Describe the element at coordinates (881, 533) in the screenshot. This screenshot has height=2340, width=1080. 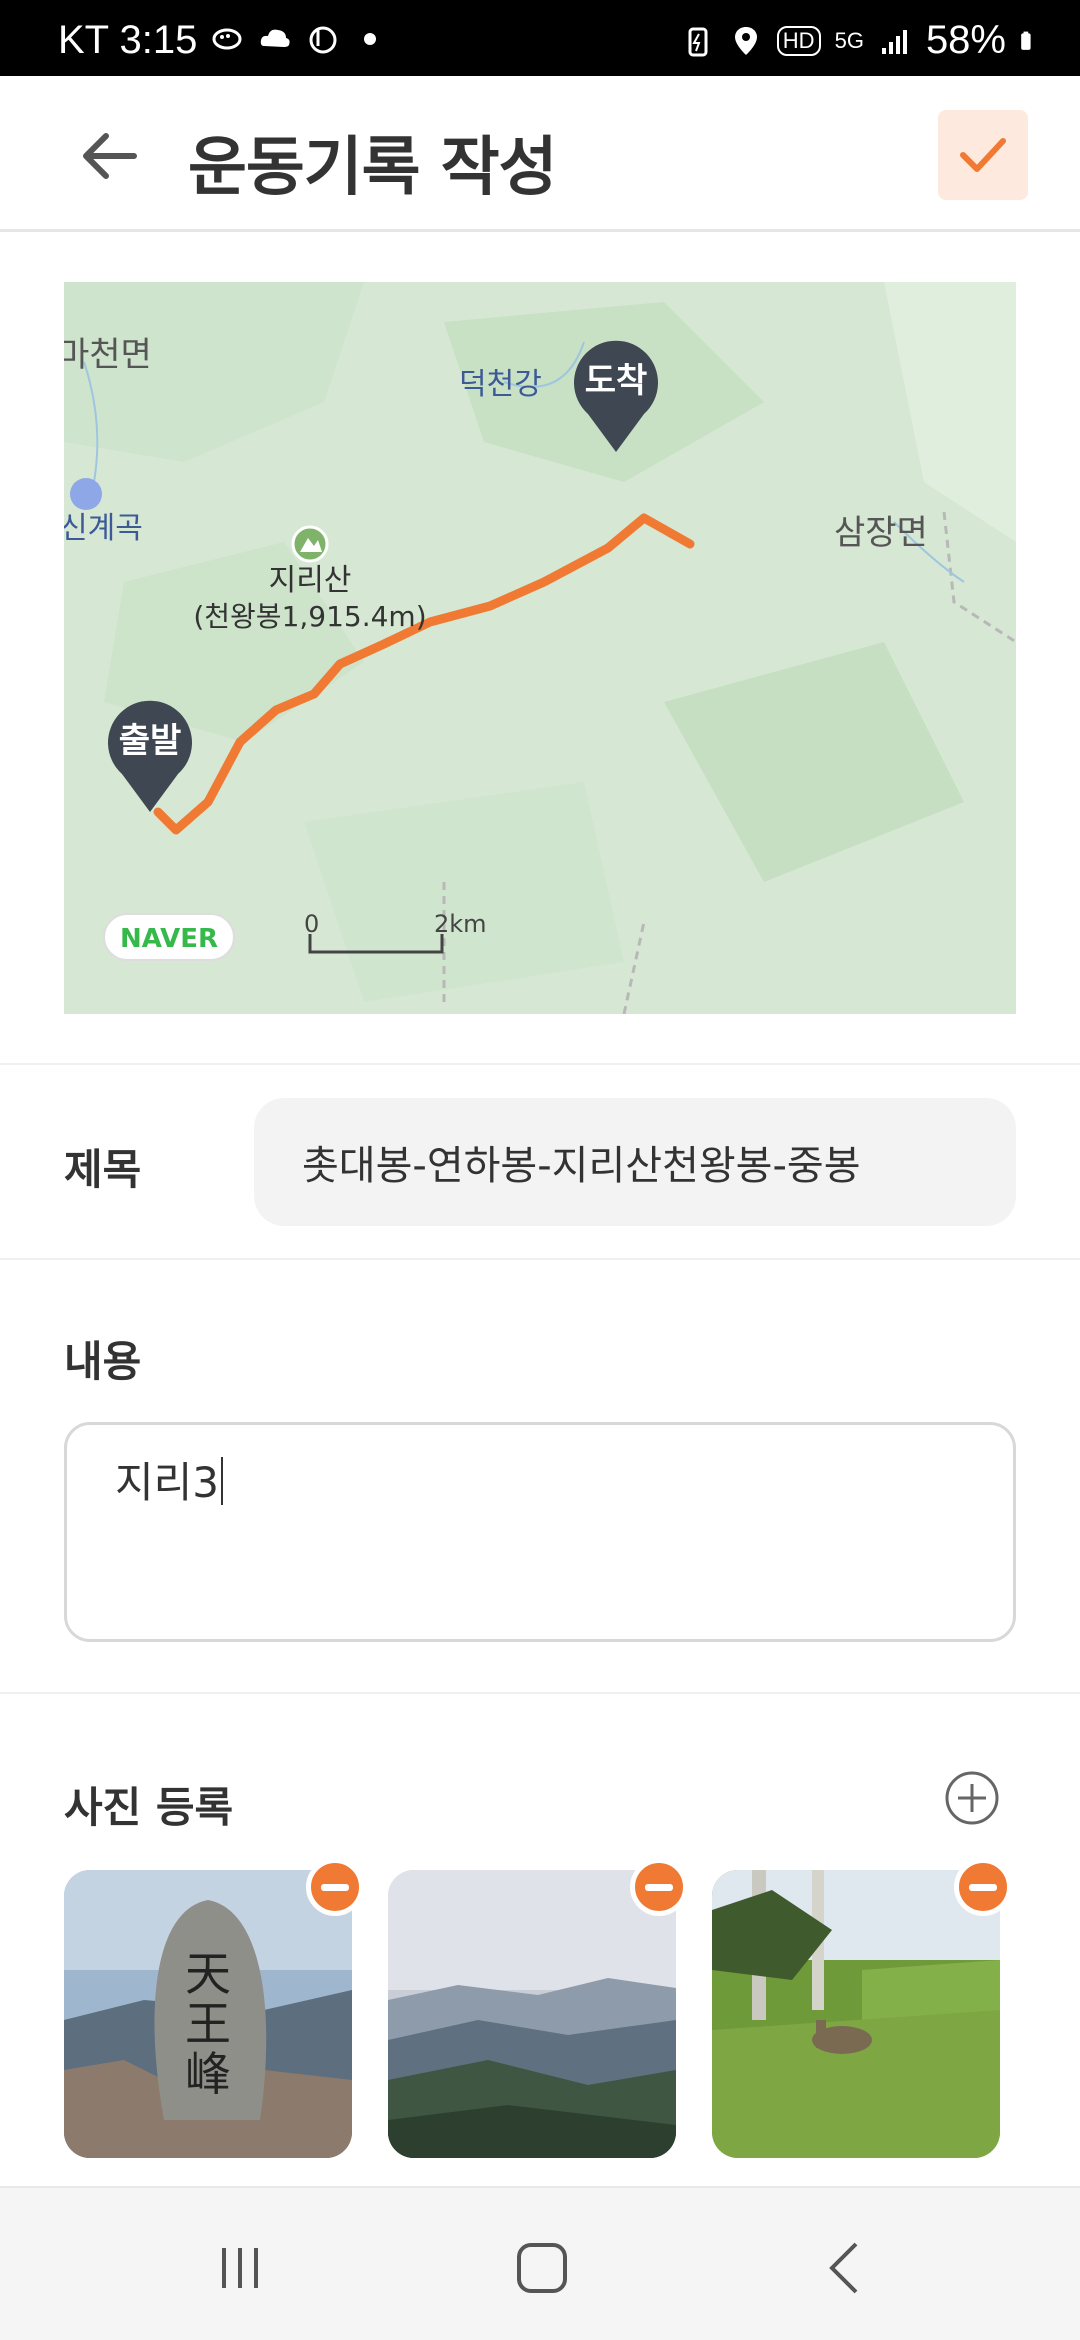
I see `place-label-3: 삼장면` at that location.